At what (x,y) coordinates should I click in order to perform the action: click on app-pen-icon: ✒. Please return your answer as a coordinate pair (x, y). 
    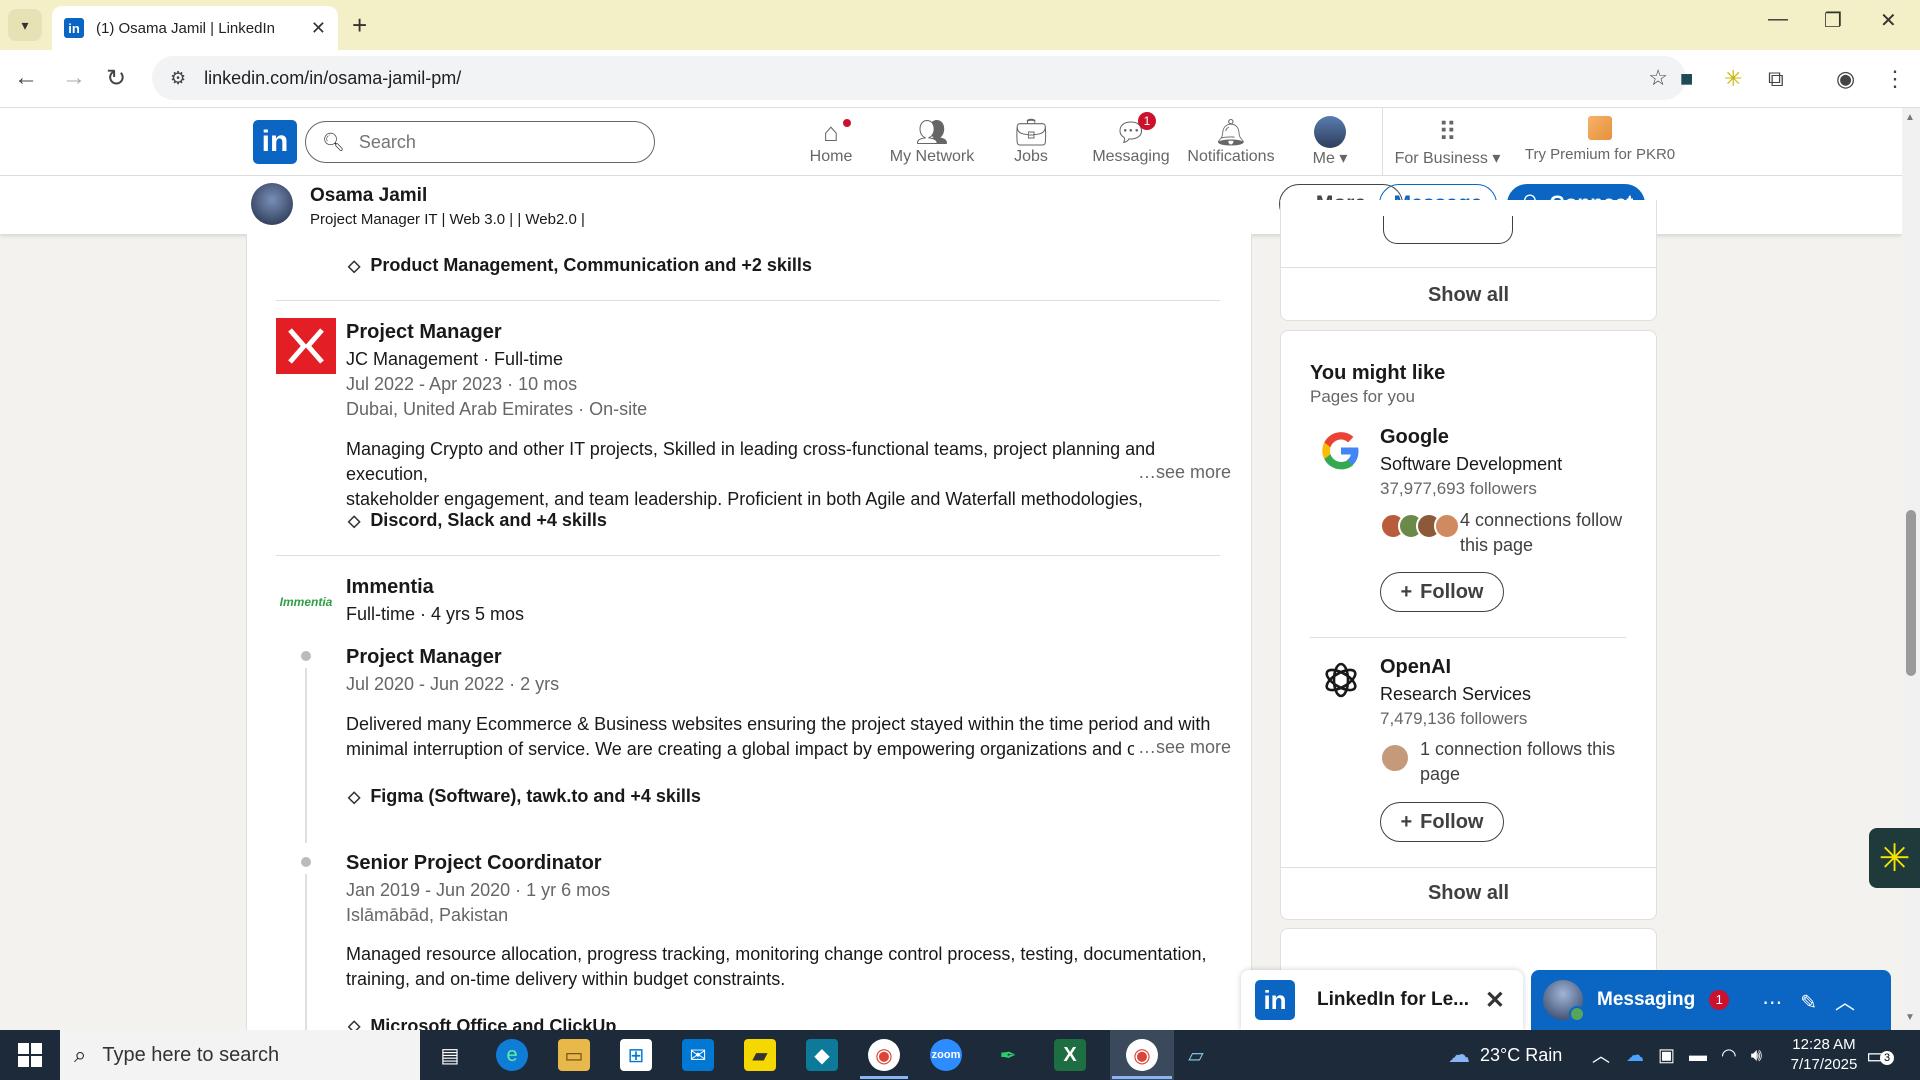
    Looking at the image, I should click on (1008, 1055).